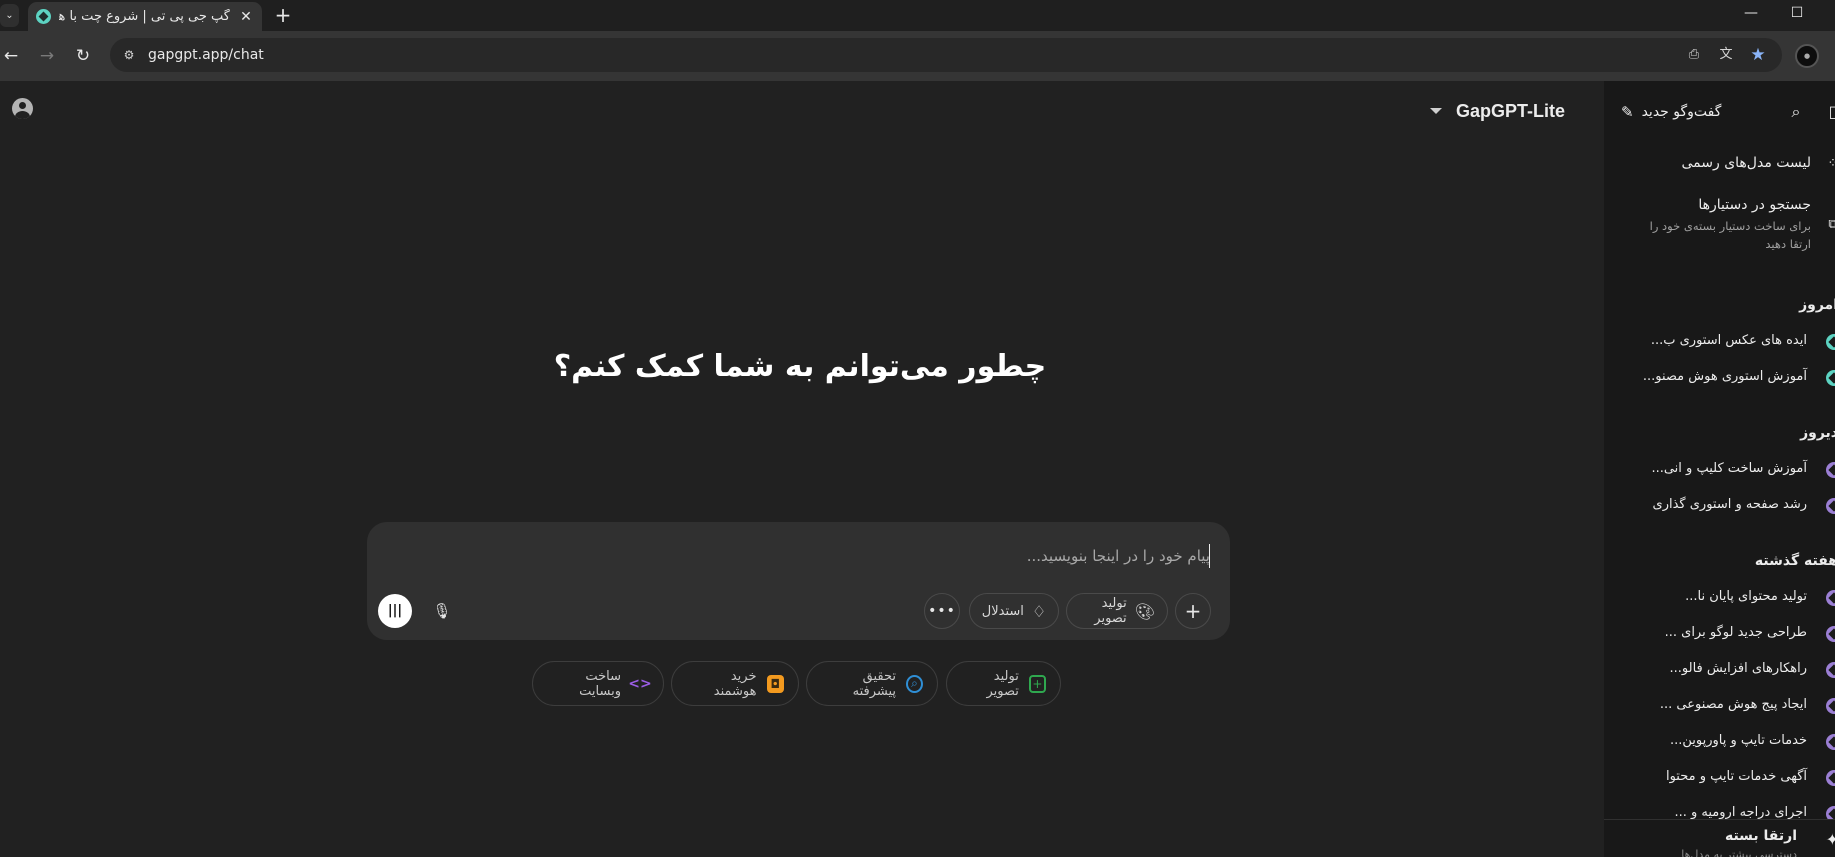 The height and width of the screenshot is (857, 1835). What do you see at coordinates (1694, 55) in the screenshot?
I see `install-app-icon: ⎙` at bounding box center [1694, 55].